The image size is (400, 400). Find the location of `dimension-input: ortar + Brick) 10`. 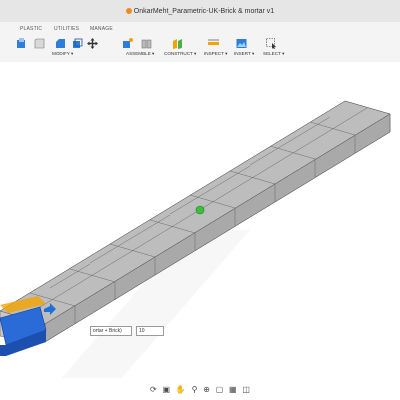

dimension-input: ortar + Brick) 10 is located at coordinates (127, 330).